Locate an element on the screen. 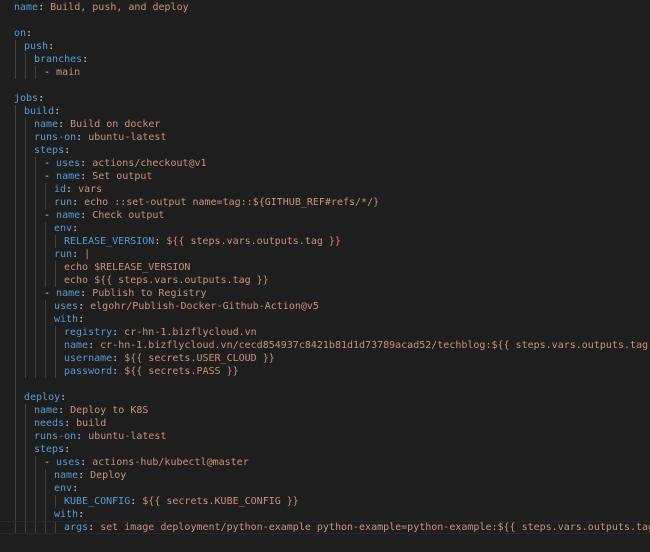  code-line: echo ${{ steps.vars.outputs.tag }} is located at coordinates (166, 280).